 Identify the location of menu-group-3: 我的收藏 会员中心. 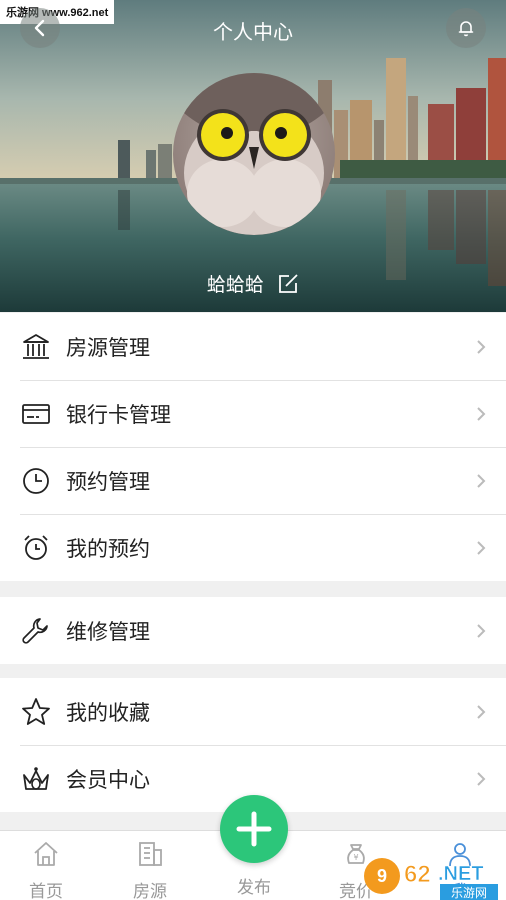
(253, 745).